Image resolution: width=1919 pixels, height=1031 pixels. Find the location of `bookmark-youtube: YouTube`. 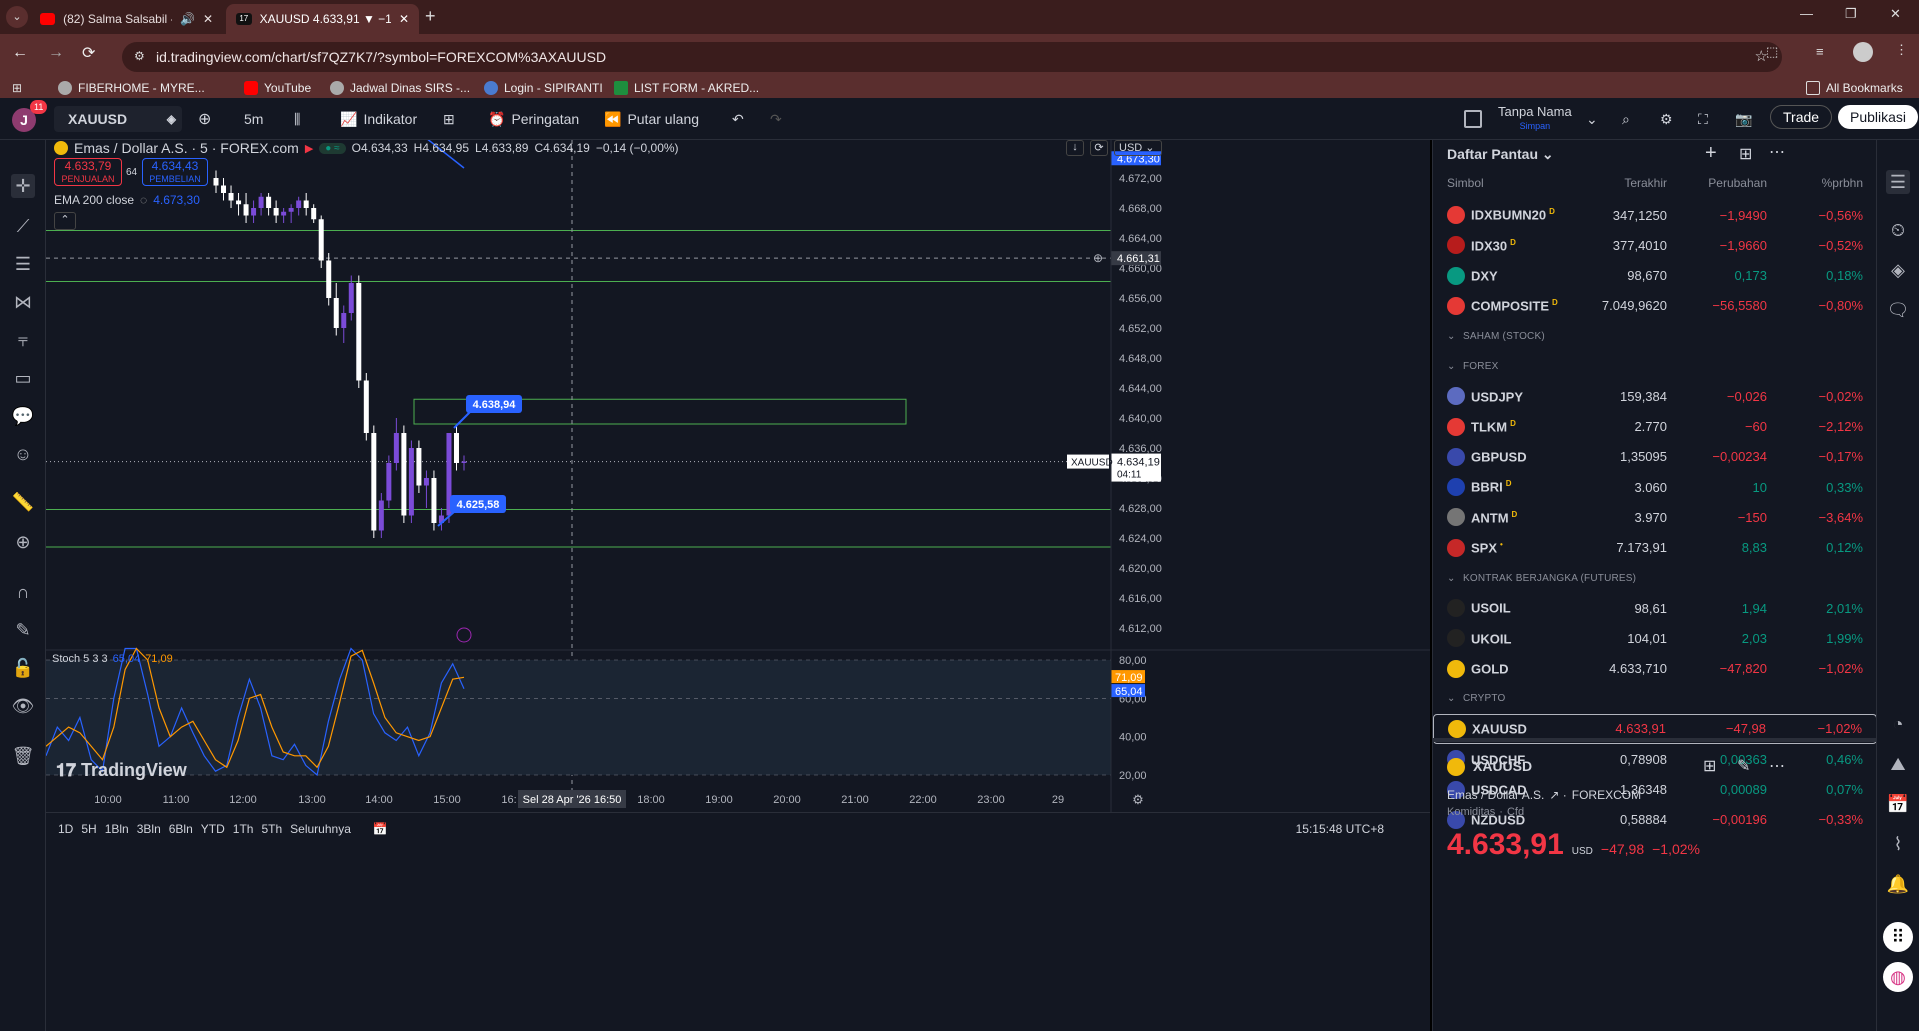

bookmark-youtube: YouTube is located at coordinates (277, 88).